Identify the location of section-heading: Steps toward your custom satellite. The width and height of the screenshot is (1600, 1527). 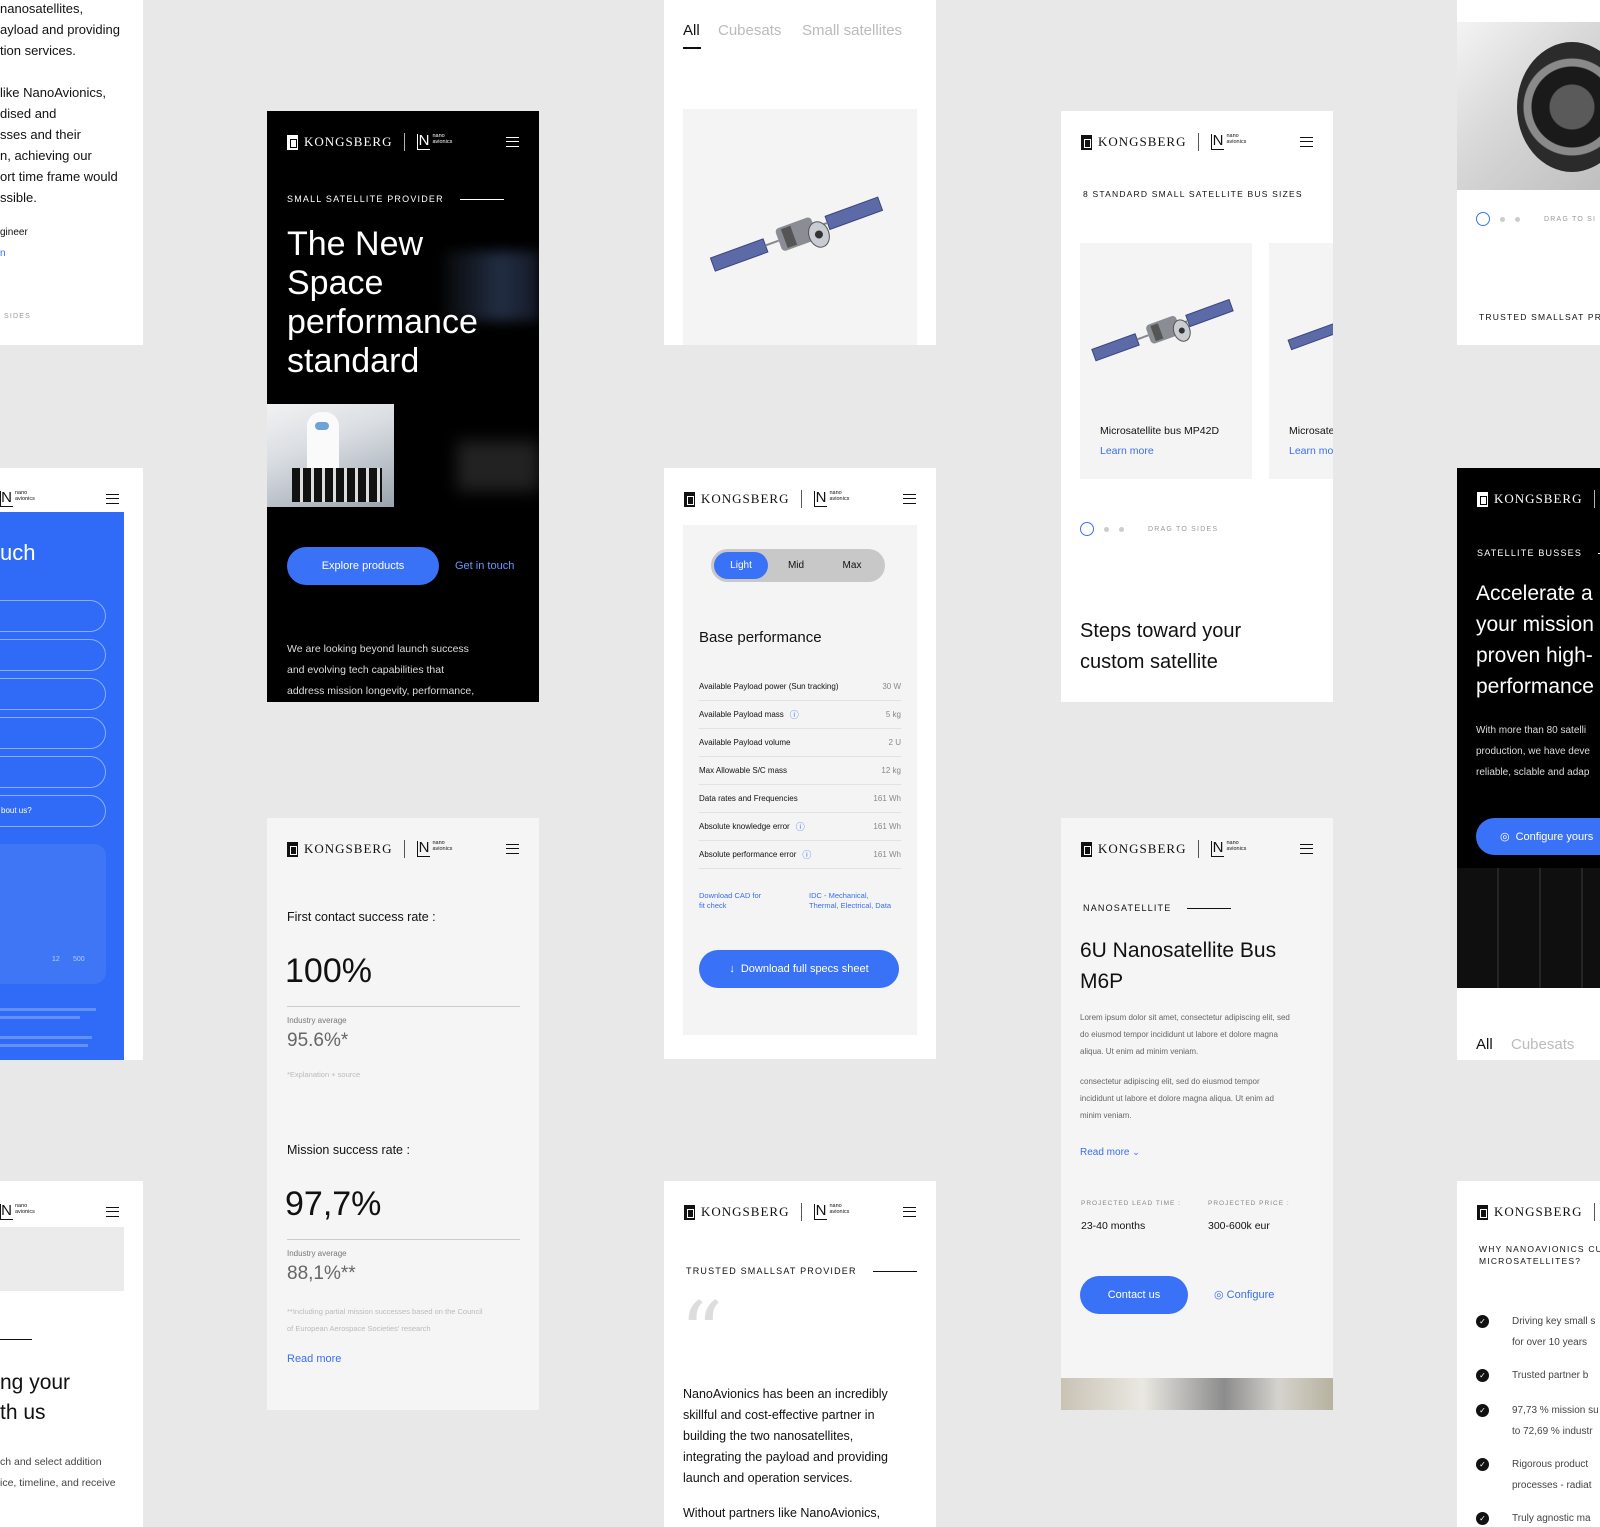
(1161, 646).